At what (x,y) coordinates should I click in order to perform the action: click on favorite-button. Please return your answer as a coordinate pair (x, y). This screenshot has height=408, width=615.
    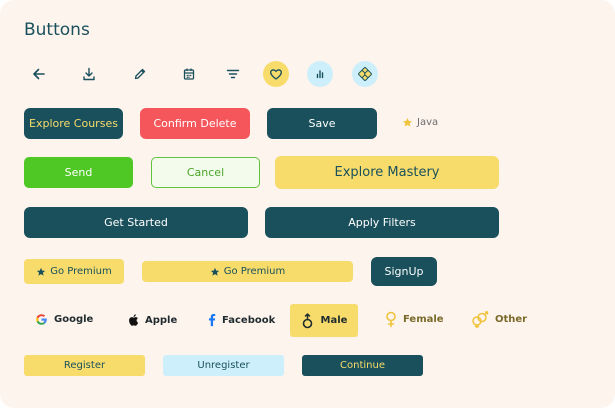
    Looking at the image, I should click on (276, 74).